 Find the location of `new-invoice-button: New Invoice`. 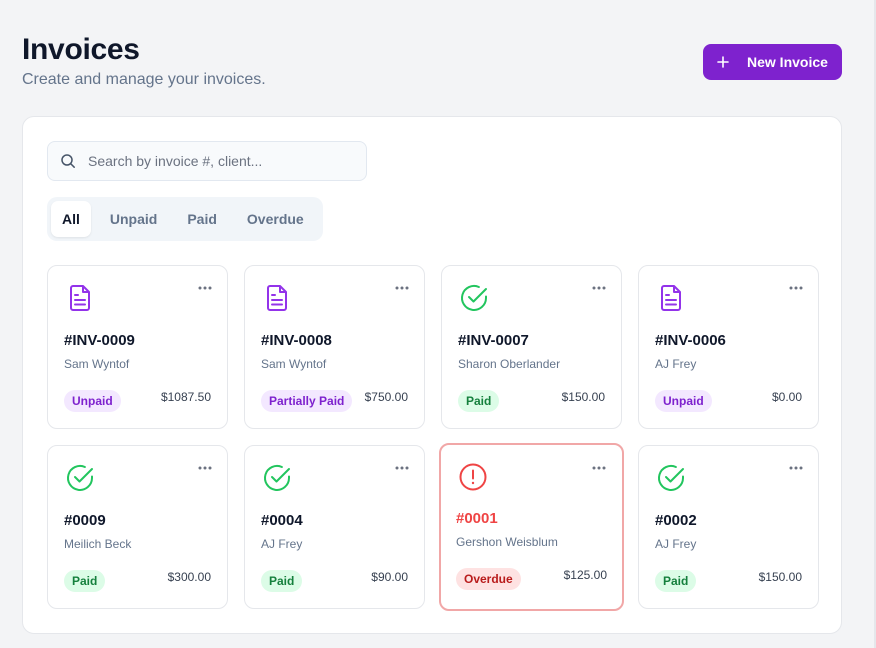

new-invoice-button: New Invoice is located at coordinates (772, 62).